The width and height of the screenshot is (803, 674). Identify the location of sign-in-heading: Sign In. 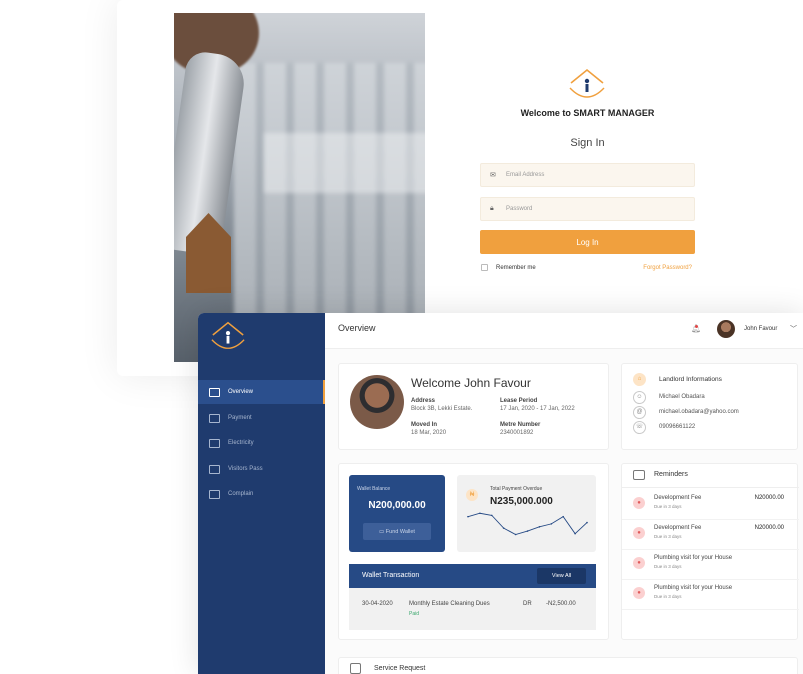
(587, 143).